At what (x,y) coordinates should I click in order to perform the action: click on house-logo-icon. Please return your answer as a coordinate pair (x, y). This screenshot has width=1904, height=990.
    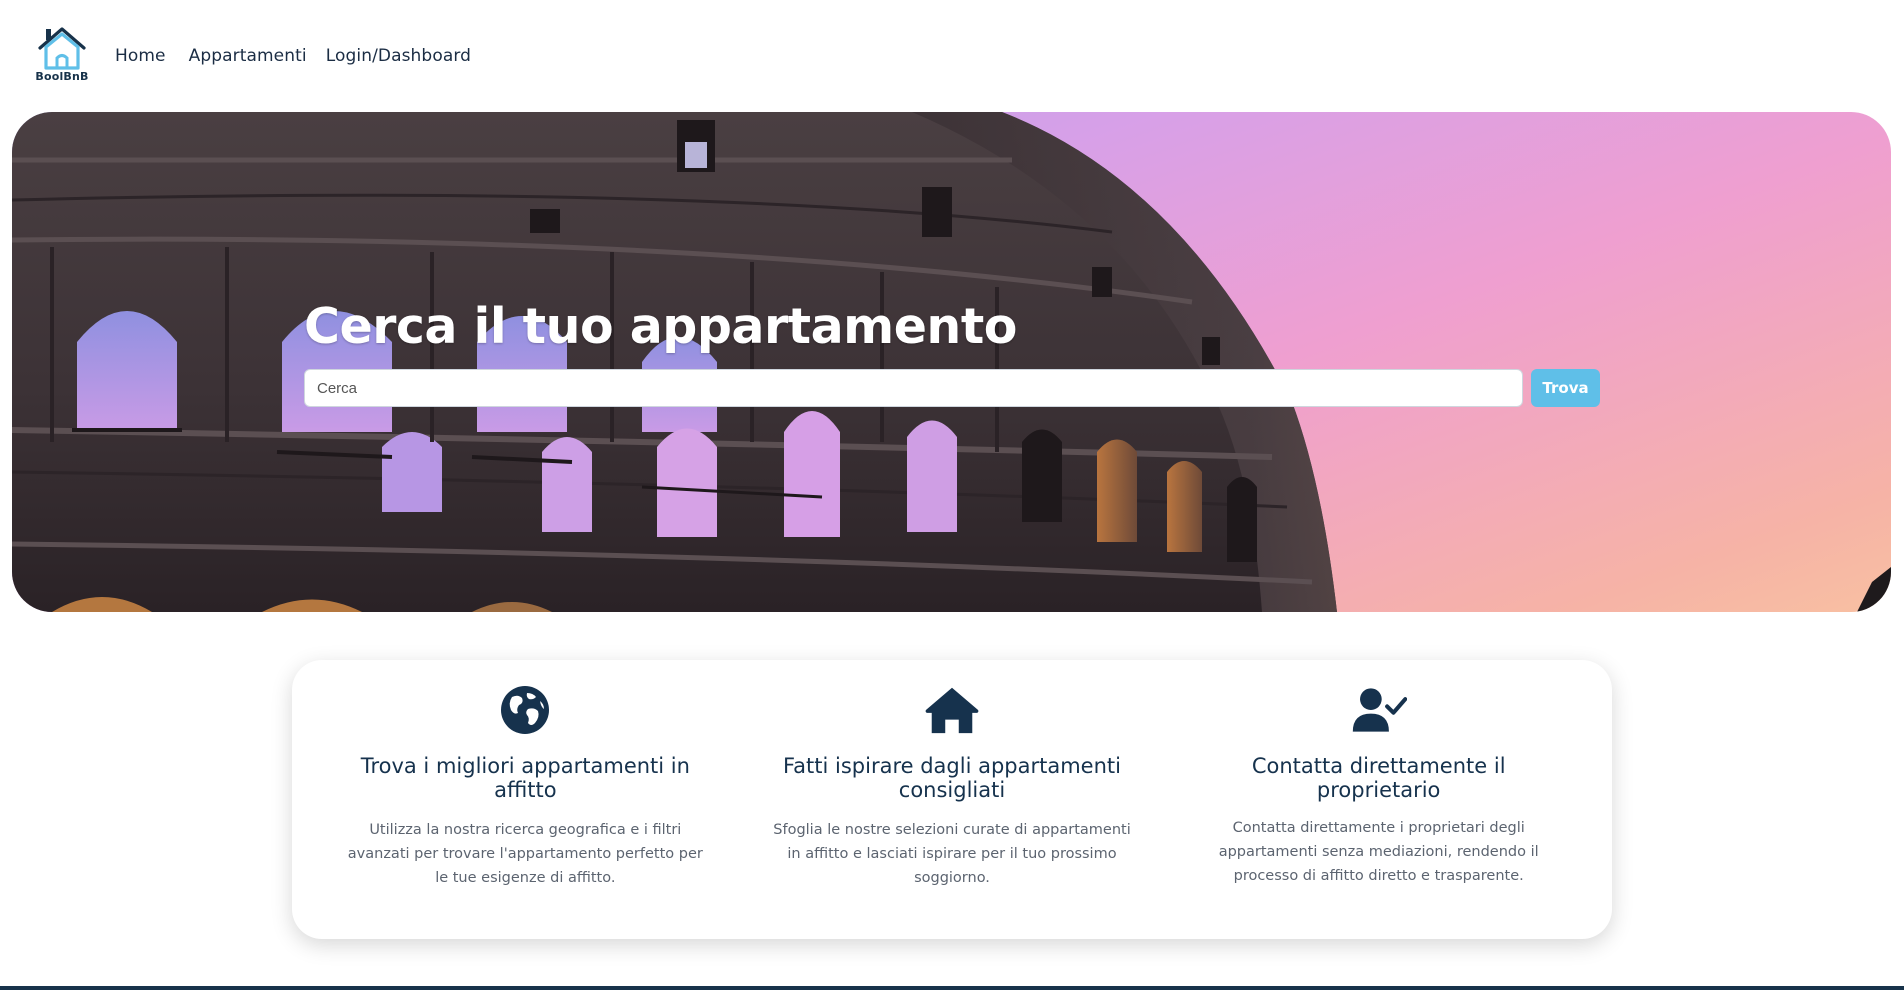
    Looking at the image, I should click on (62, 48).